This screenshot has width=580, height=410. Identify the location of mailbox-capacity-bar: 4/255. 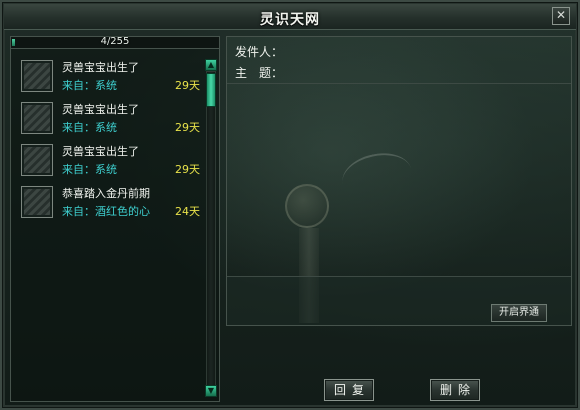
(115, 42).